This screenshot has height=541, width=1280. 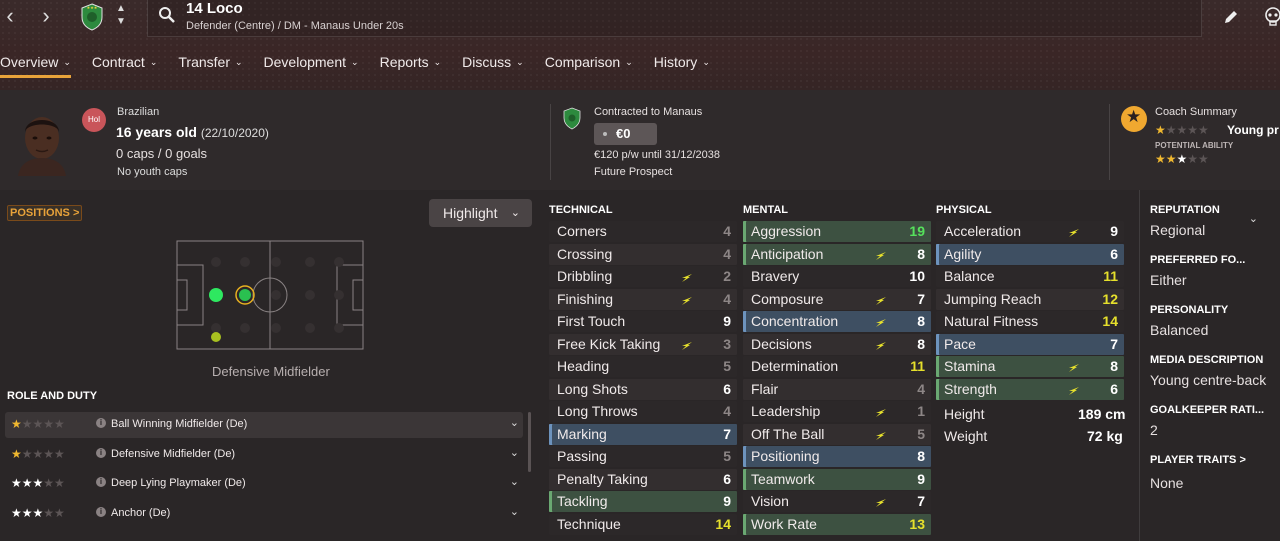 I want to click on attribute-row-jumping-reach: Jumping Reach 12, so click(x=1030, y=299).